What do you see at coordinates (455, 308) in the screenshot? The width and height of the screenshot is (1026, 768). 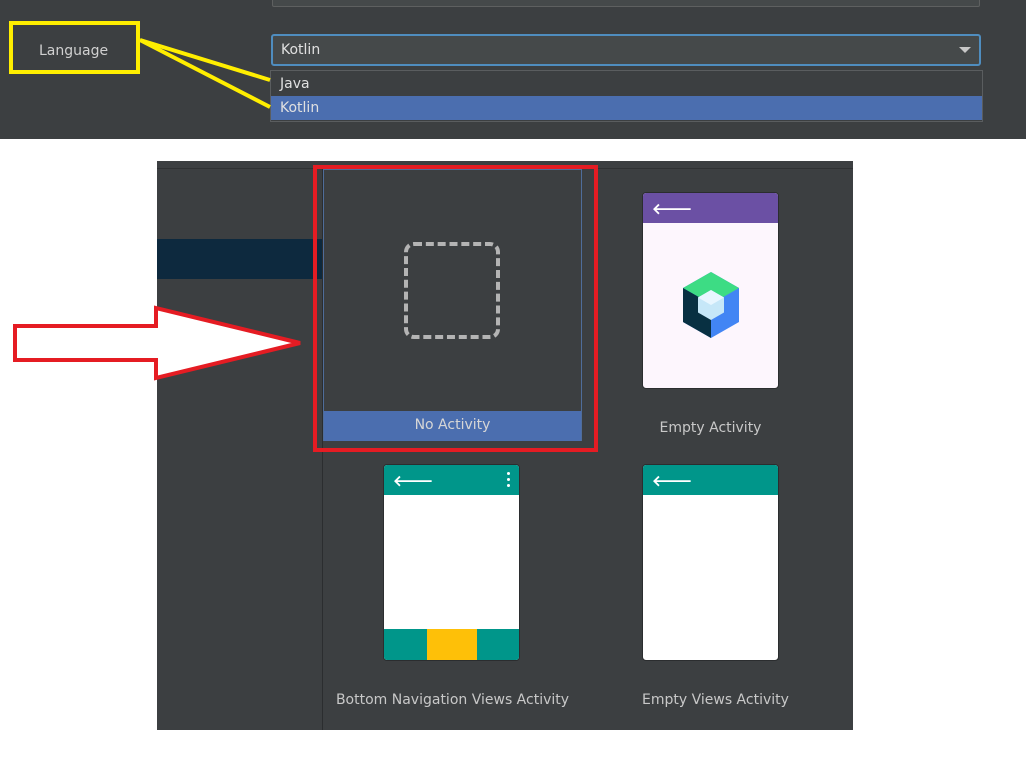 I see `no-activity-highlight-box` at bounding box center [455, 308].